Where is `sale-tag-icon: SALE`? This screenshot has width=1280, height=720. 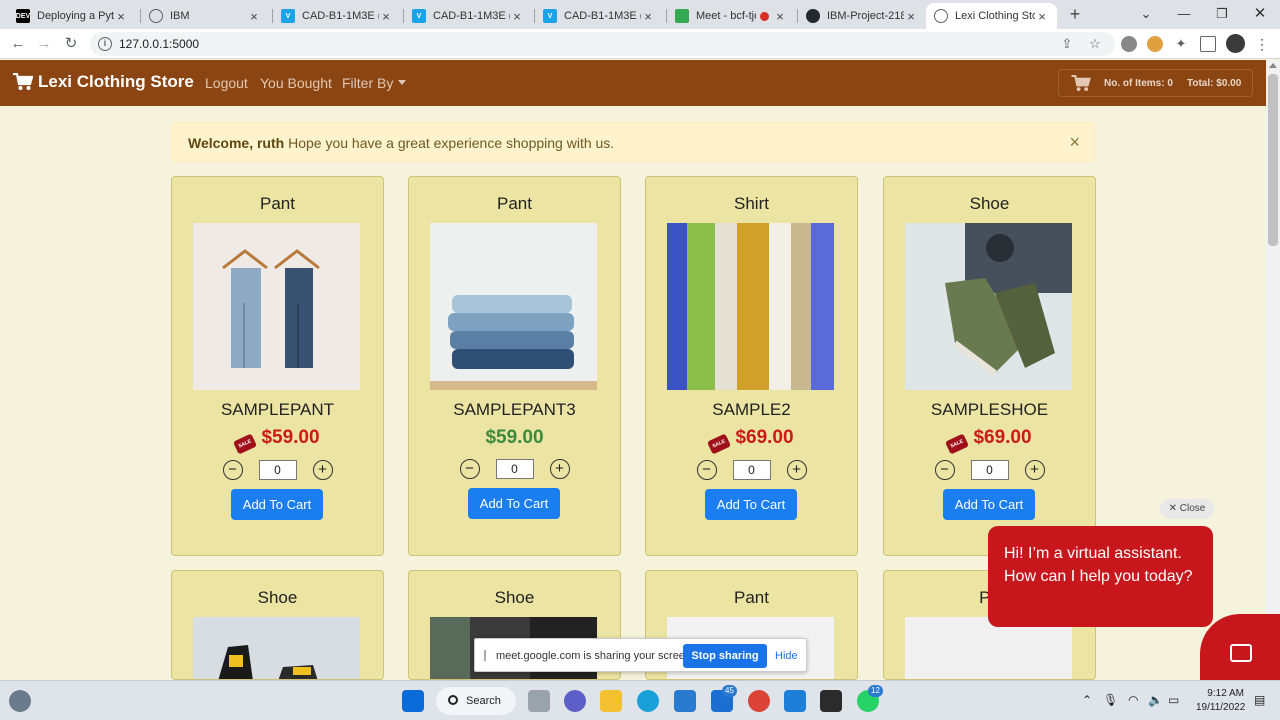 sale-tag-icon: SALE is located at coordinates (957, 444).